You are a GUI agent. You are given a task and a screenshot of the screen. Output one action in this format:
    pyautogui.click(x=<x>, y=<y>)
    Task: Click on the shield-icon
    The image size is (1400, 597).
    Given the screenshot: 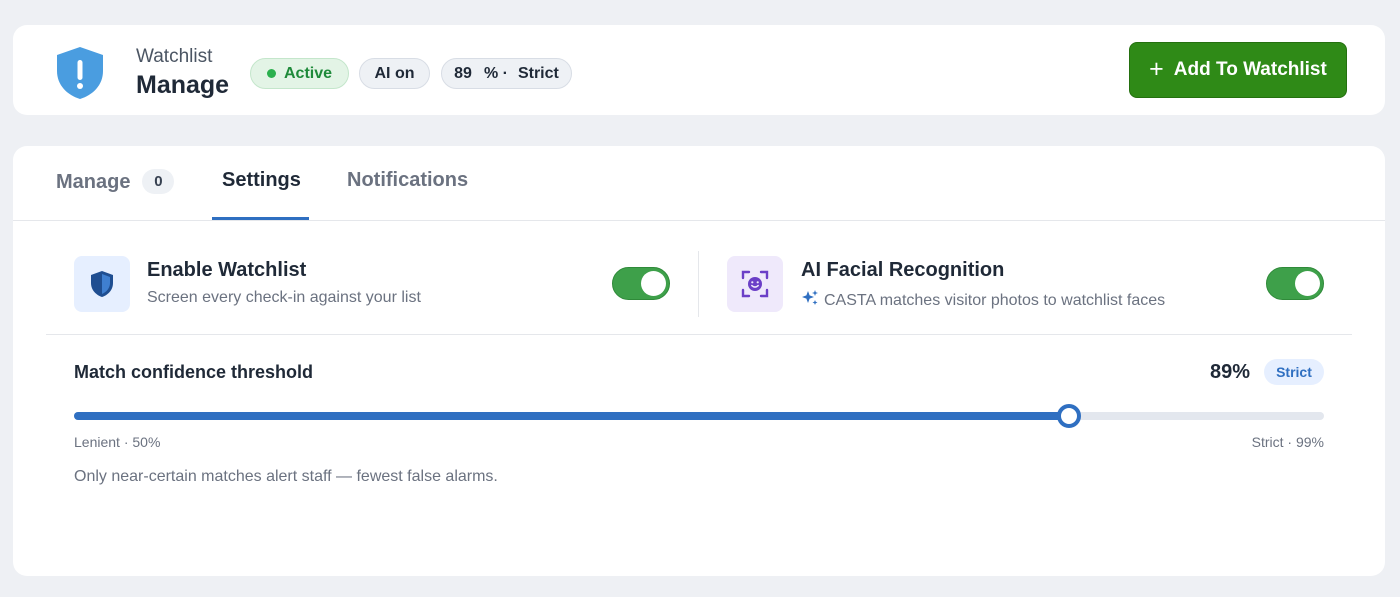 What is the action you would take?
    pyautogui.click(x=102, y=284)
    